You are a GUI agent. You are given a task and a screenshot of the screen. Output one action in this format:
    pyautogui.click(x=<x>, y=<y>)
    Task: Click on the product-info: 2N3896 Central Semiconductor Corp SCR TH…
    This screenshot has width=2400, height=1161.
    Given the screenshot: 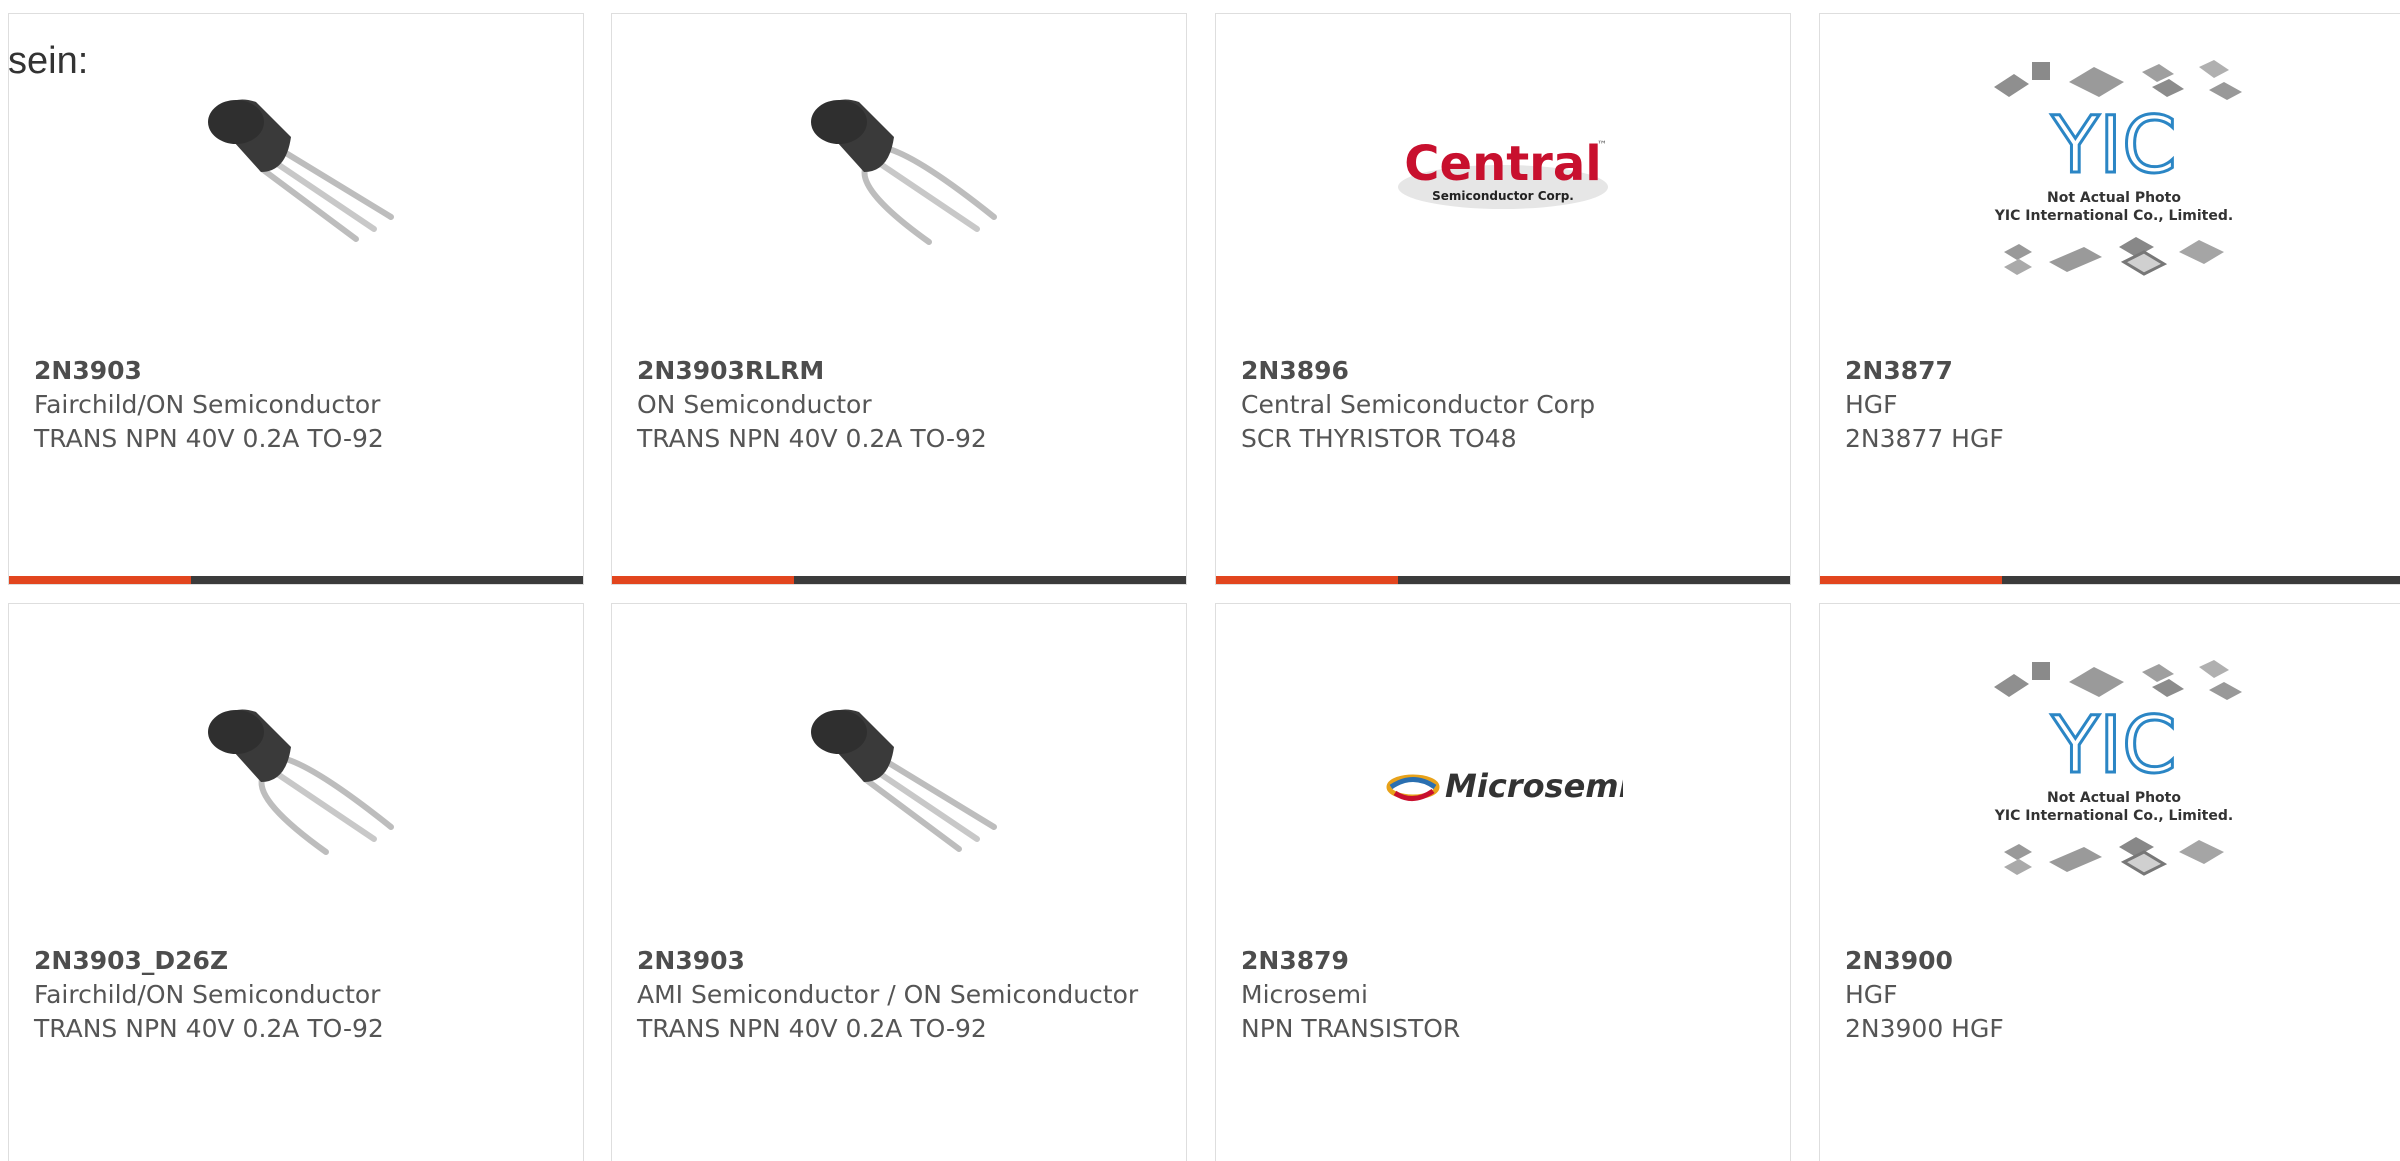 What is the action you would take?
    pyautogui.click(x=1501, y=405)
    